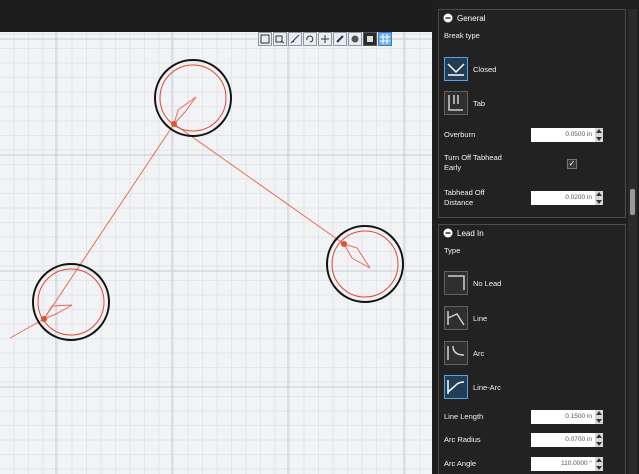 Image resolution: width=639 pixels, height=474 pixels. What do you see at coordinates (563, 440) in the screenshot?
I see `arc-radius-value: 0.0700 in` at bounding box center [563, 440].